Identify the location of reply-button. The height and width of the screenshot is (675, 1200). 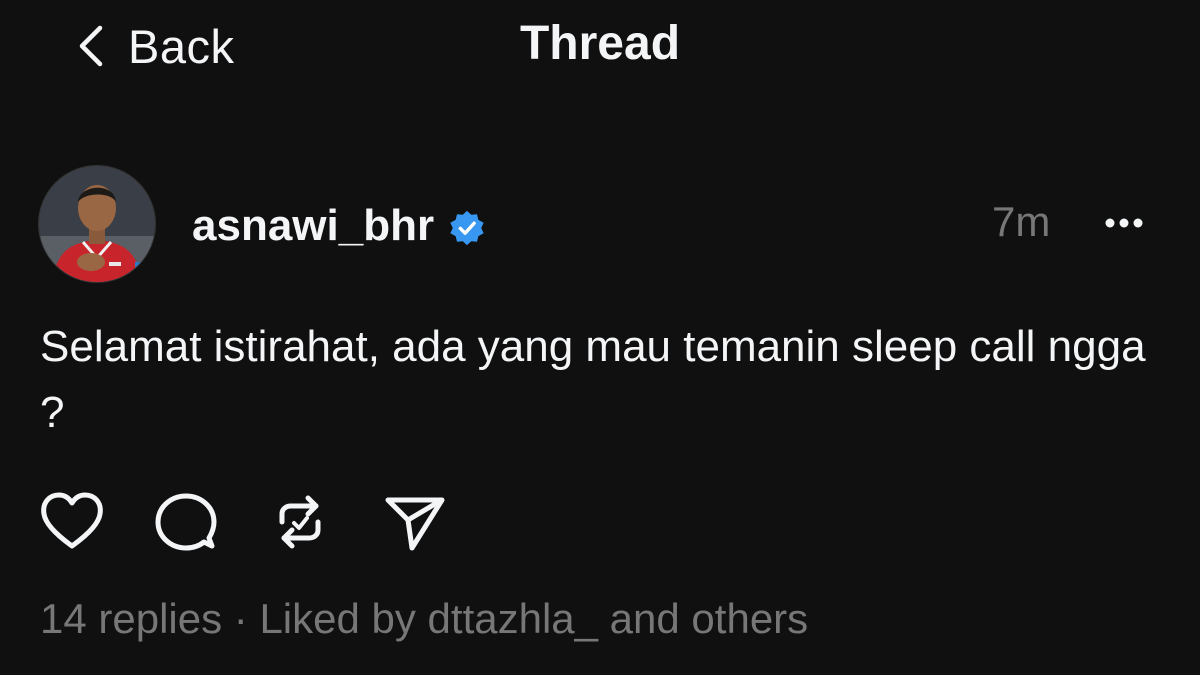
(186, 522).